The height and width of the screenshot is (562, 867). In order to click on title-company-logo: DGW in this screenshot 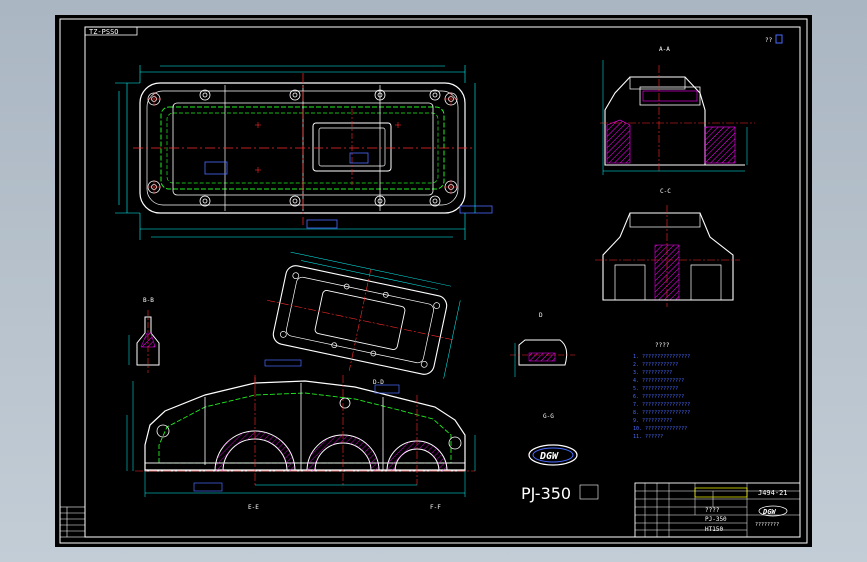, I will do `click(769, 512)`.